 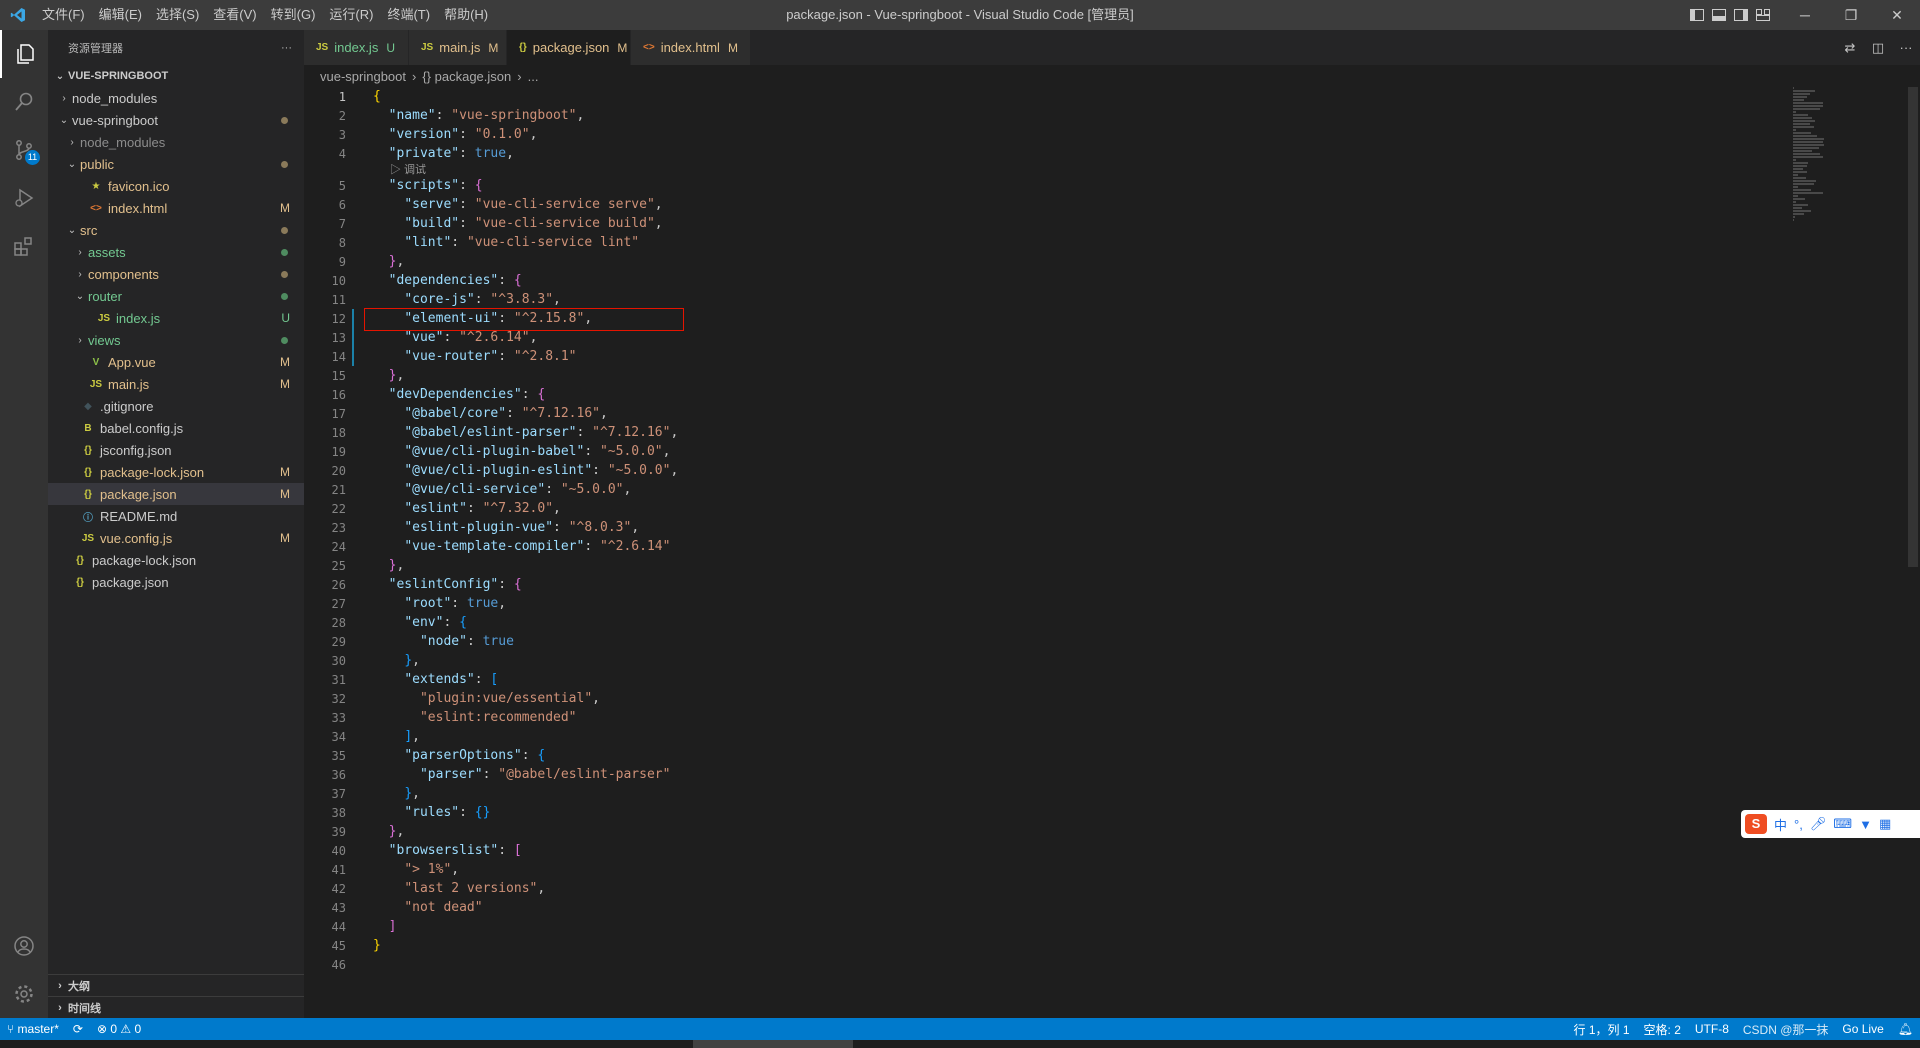 What do you see at coordinates (176, 208) in the screenshot?
I see `tree-item: <> index.html M` at bounding box center [176, 208].